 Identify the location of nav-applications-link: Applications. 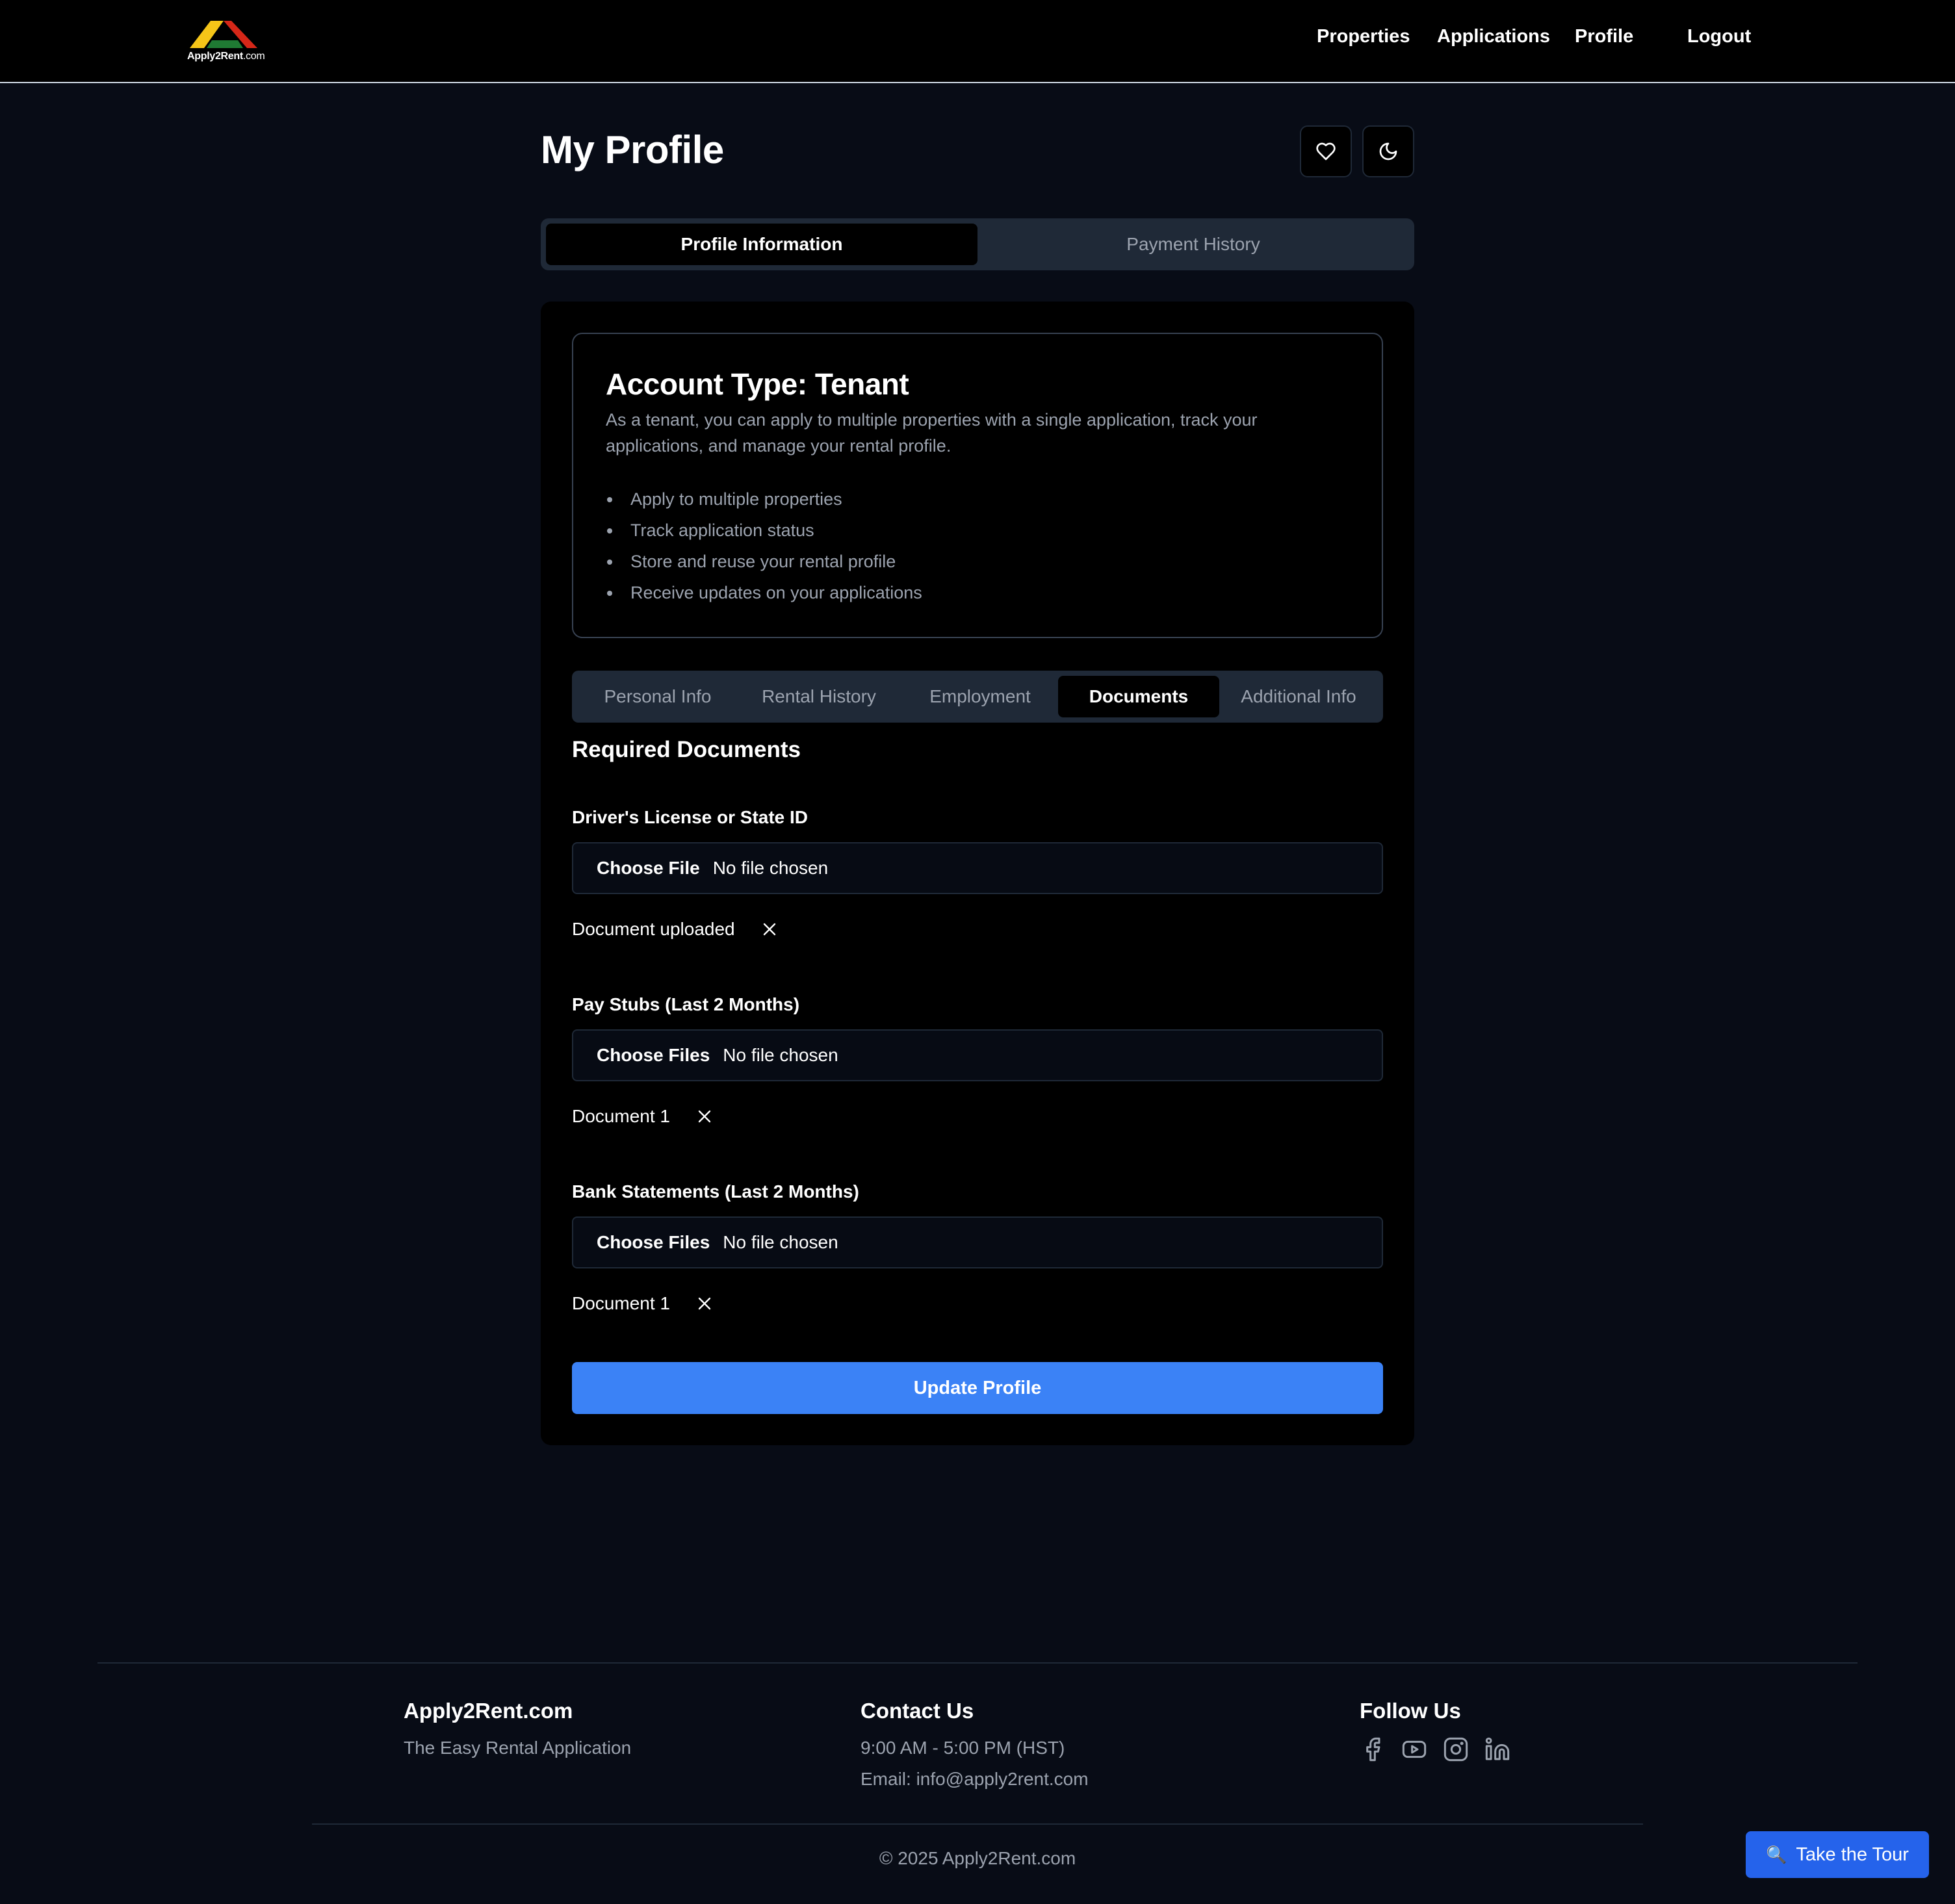
(1493, 36).